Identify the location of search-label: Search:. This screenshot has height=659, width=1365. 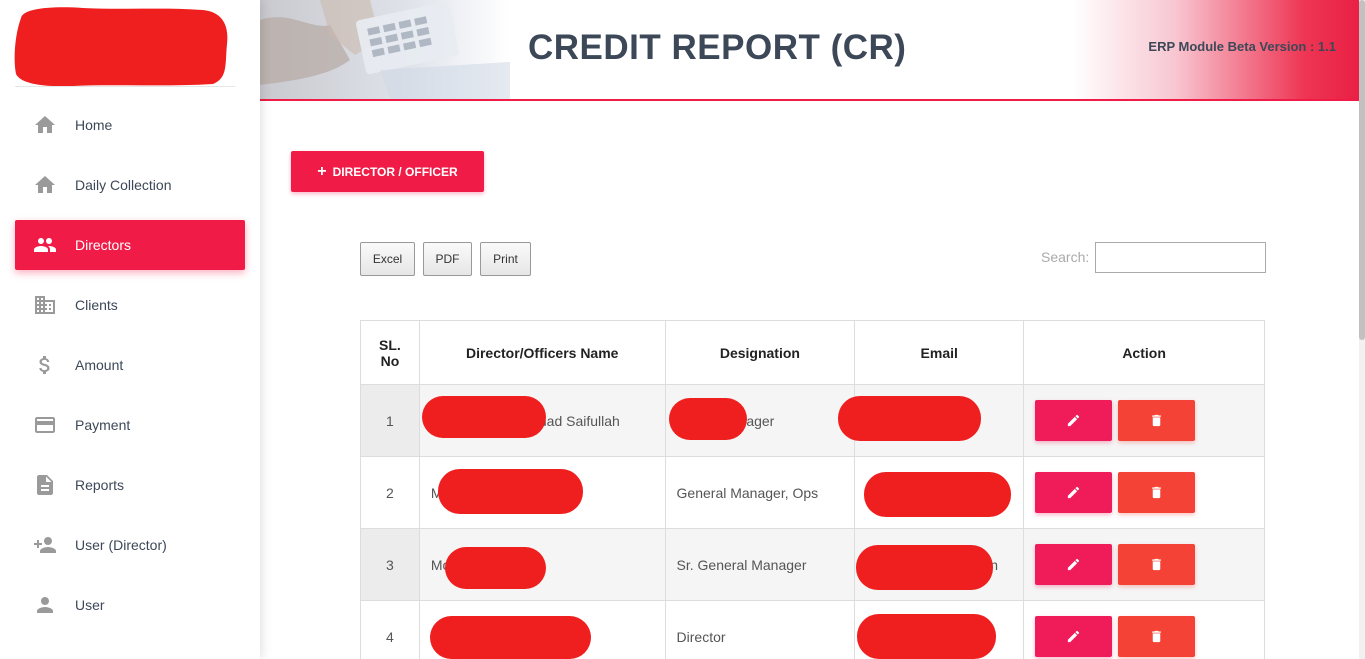
(1065, 257).